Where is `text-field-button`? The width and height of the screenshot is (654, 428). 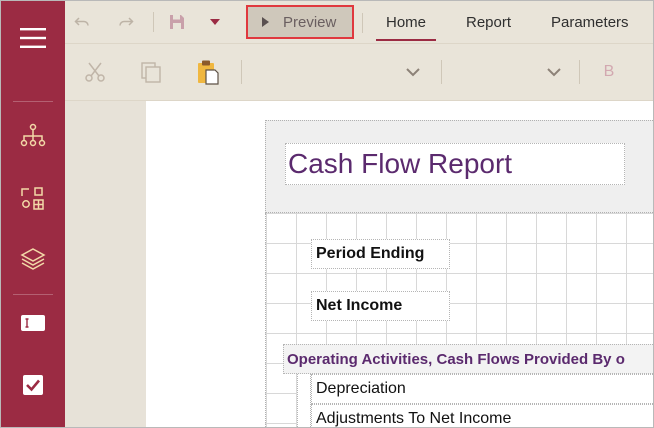
text-field-button is located at coordinates (33, 323).